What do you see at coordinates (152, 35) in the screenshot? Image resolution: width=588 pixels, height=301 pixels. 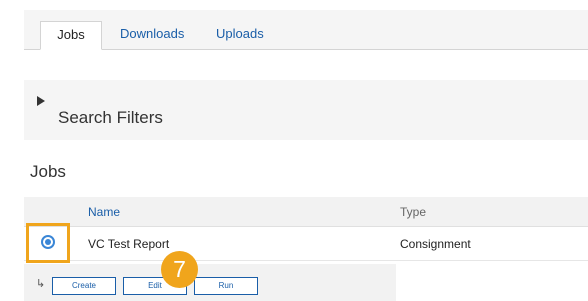 I see `tab-downloads: Downloads` at bounding box center [152, 35].